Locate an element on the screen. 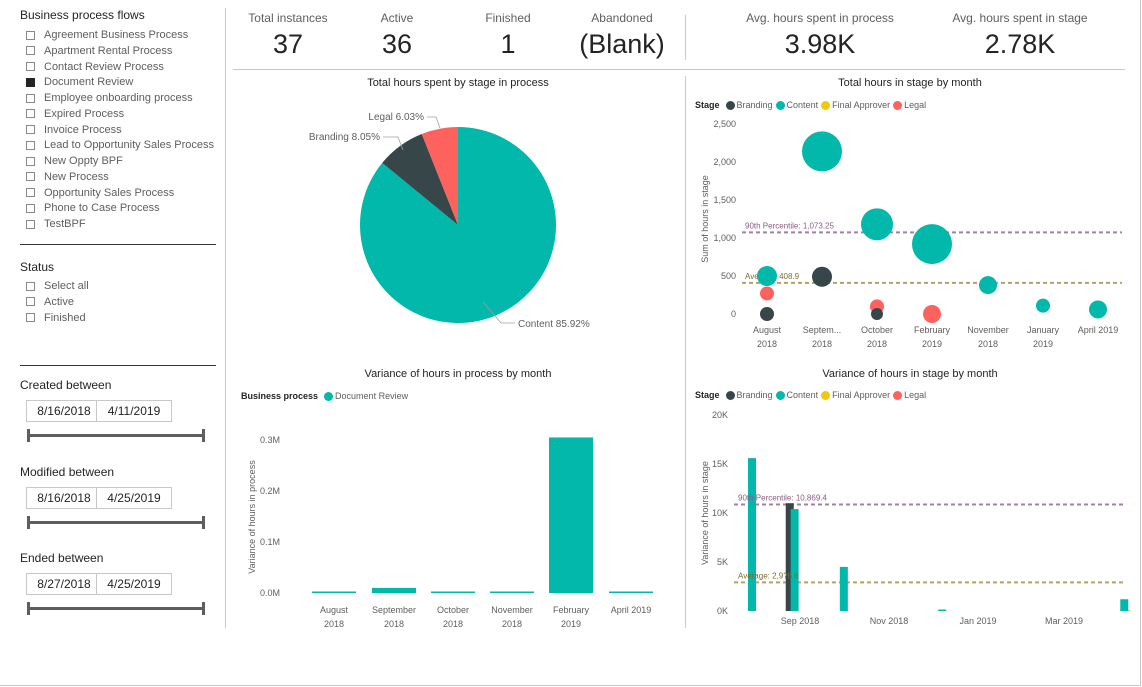  ended-end-date: 4/25/2019 is located at coordinates (134, 584).